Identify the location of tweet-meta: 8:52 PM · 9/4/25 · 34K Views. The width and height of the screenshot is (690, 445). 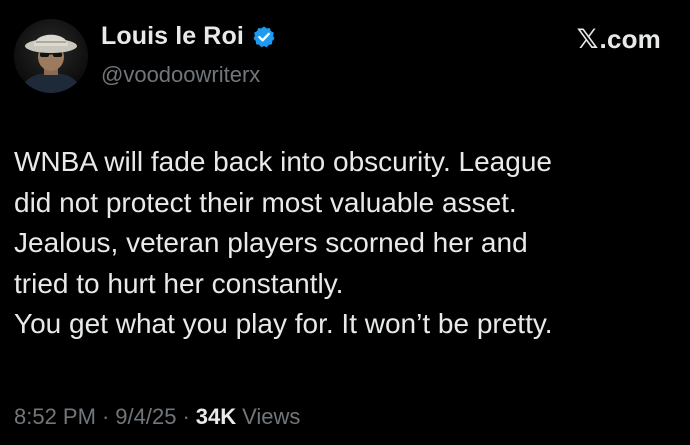
(157, 417).